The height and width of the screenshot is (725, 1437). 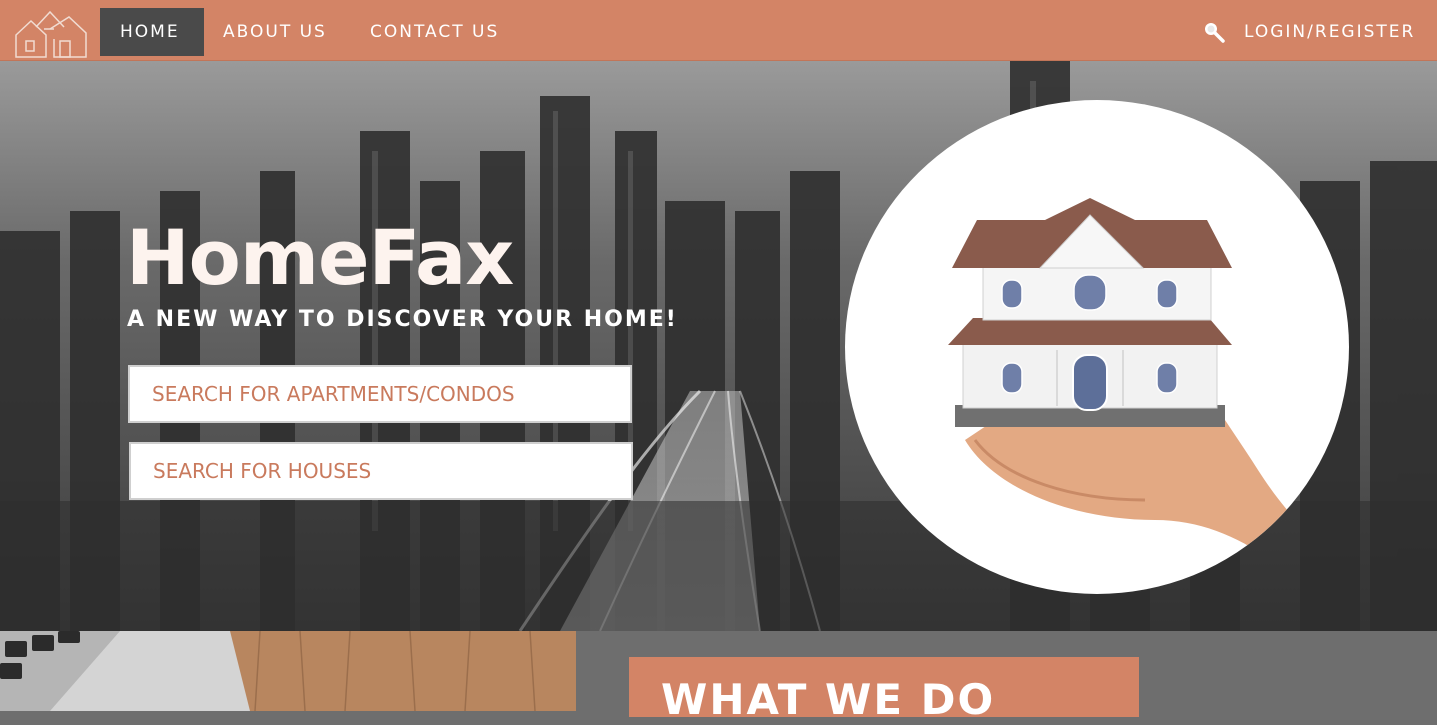 I want to click on nav-about-link: ABOUT US, so click(x=275, y=32).